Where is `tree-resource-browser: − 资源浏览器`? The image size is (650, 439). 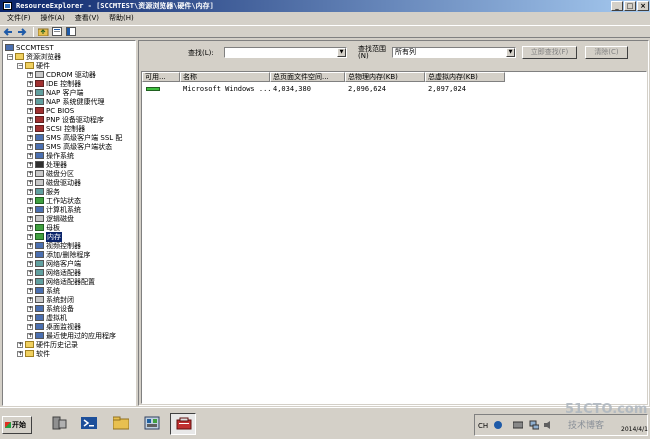 tree-resource-browser: − 资源浏览器 is located at coordinates (34, 56).